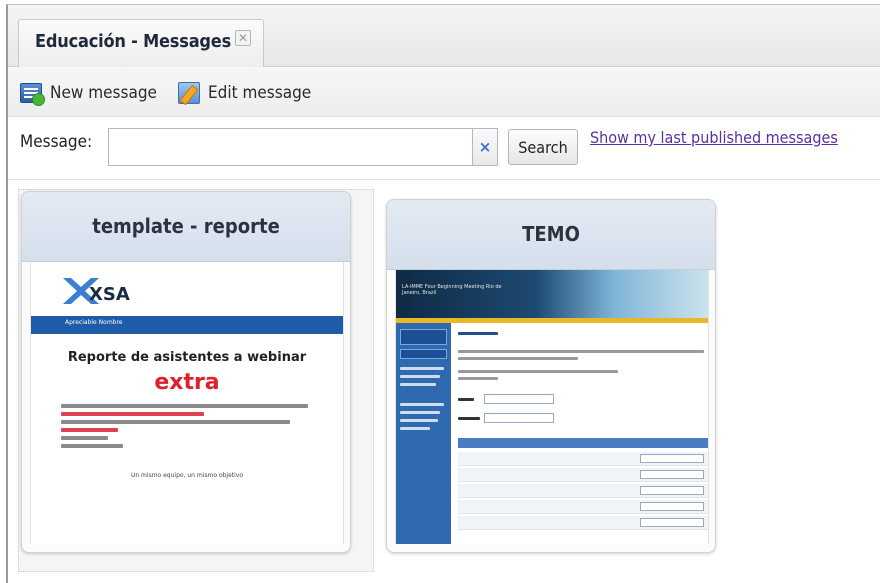 This screenshot has width=880, height=583. What do you see at coordinates (187, 475) in the screenshot?
I see `preview-footer: Un mismo equipo, un mismo objetivo` at bounding box center [187, 475].